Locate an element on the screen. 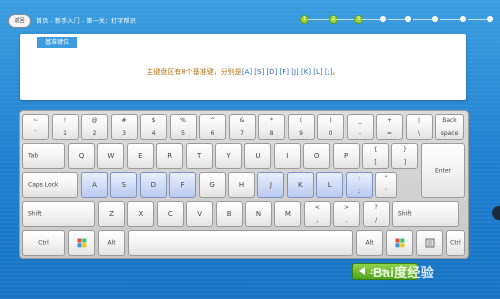 This screenshot has height=299, width=500. key-label-top: $ is located at coordinates (153, 120).